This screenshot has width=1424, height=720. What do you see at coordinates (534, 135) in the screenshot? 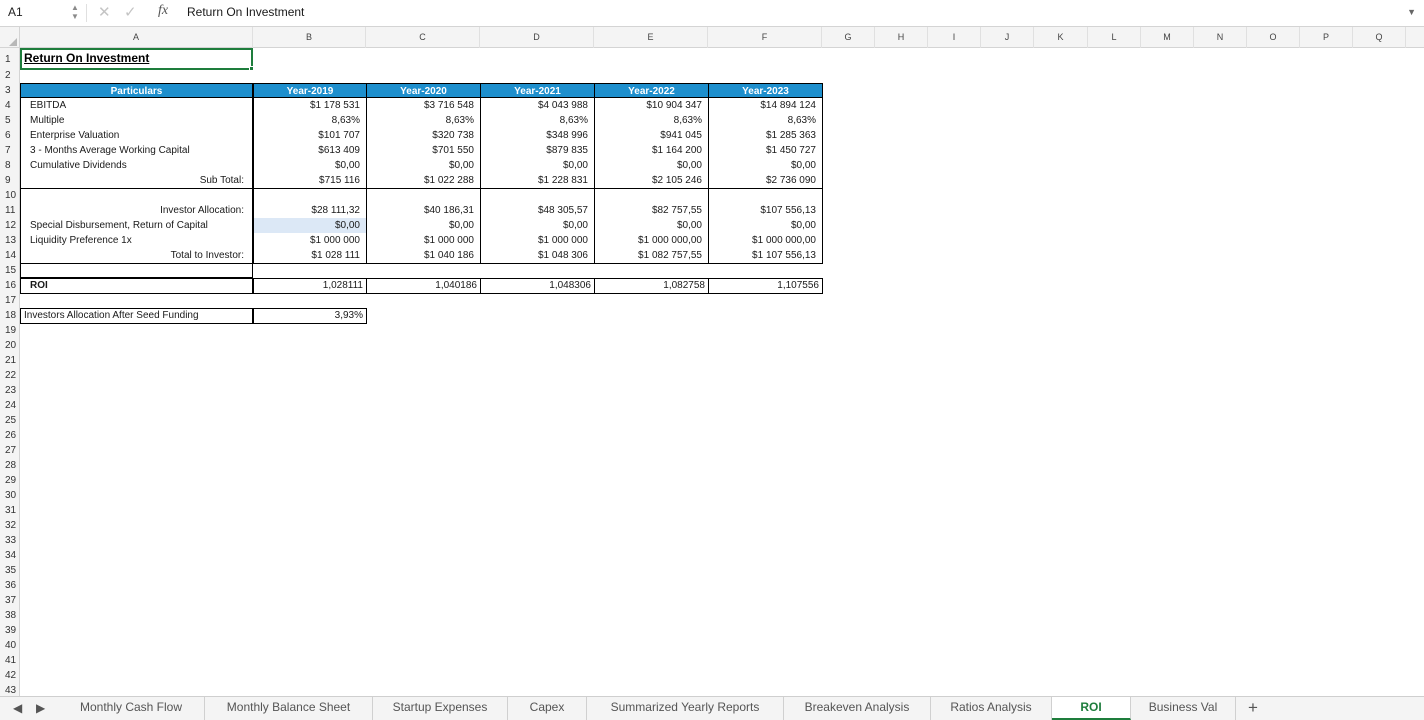
I see `cell-value: $348 996` at bounding box center [534, 135].